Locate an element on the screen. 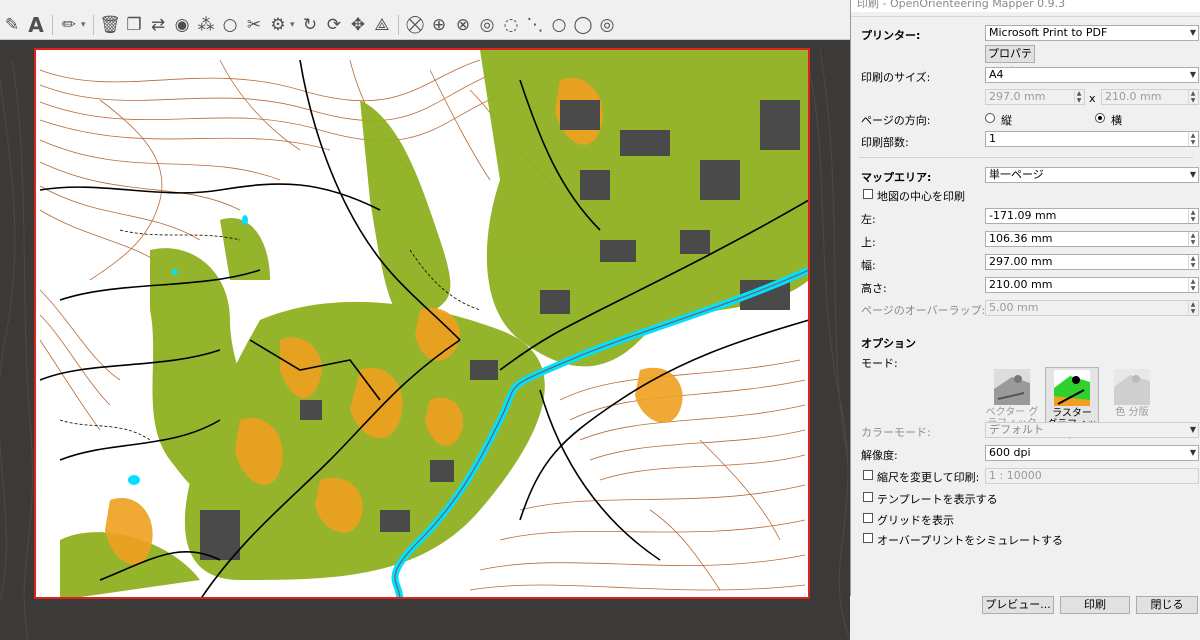  vector-graphics-icon is located at coordinates (1012, 387).